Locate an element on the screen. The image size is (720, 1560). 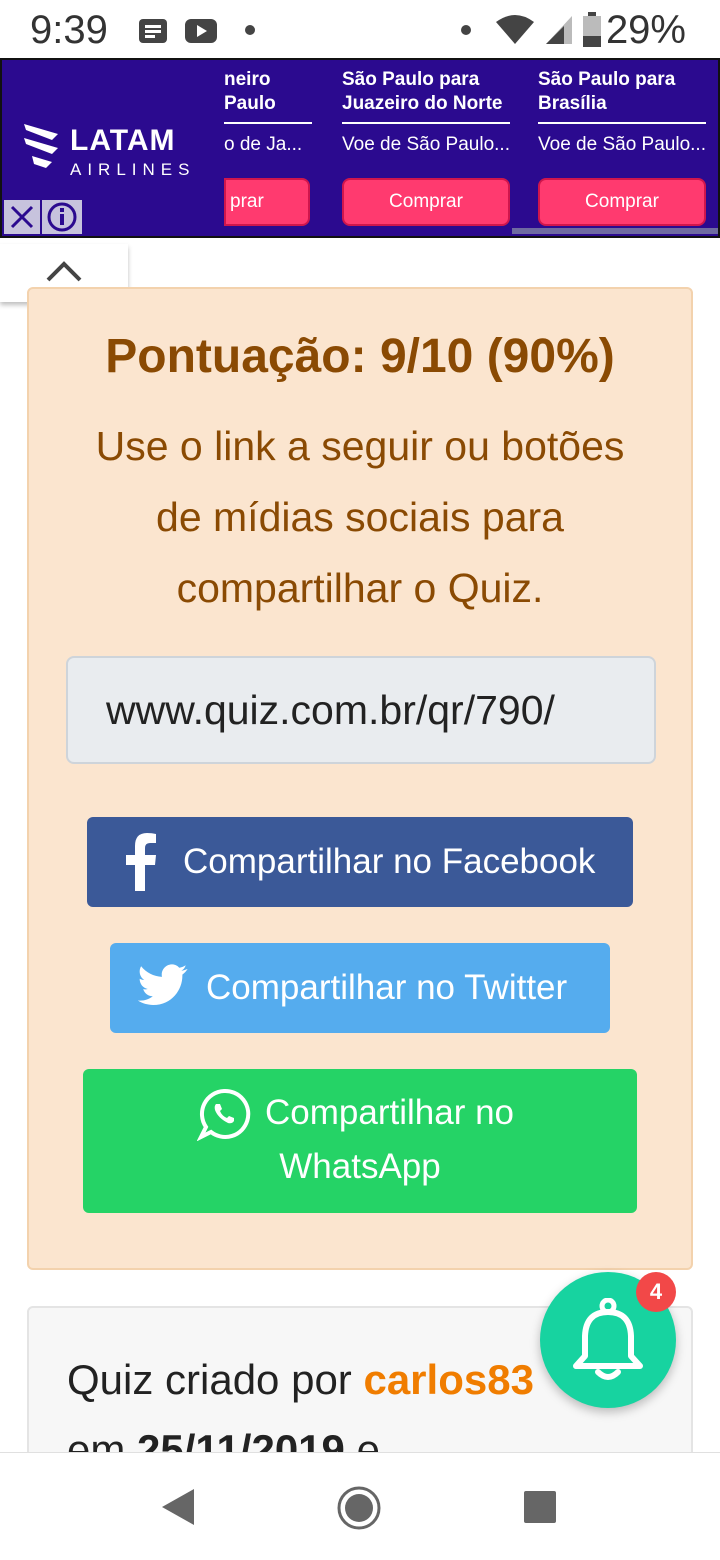
home-icon is located at coordinates (359, 1508).